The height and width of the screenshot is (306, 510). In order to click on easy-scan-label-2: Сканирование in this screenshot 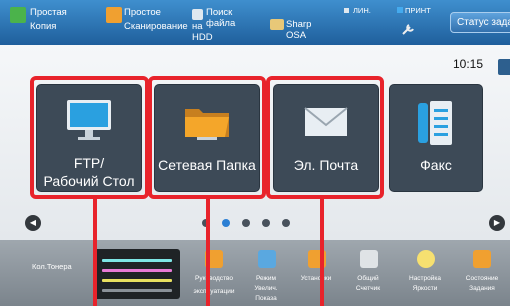, I will do `click(156, 26)`.